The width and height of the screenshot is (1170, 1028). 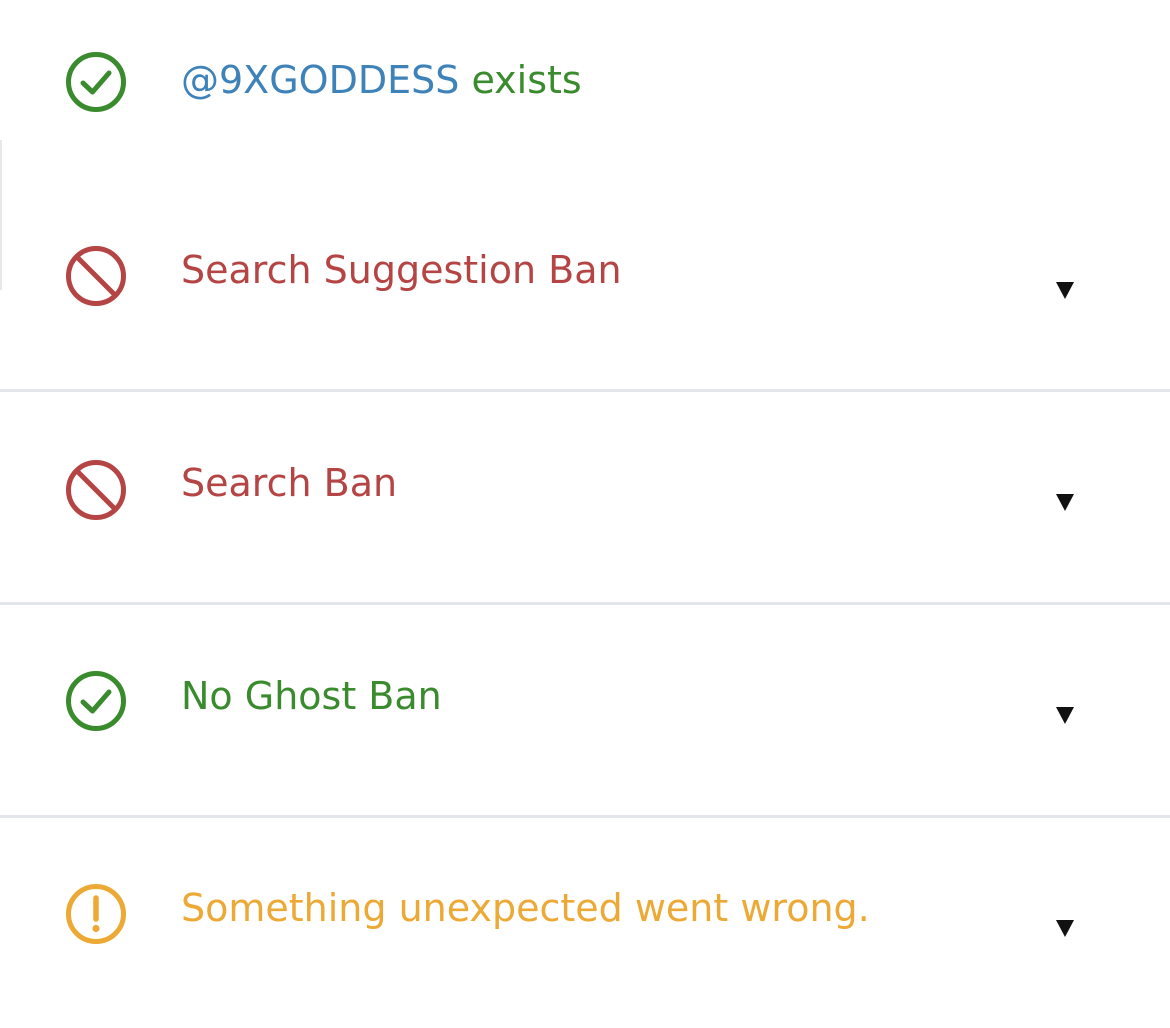 What do you see at coordinates (320, 80) in the screenshot?
I see `account-handle-link: @9XGODDESS` at bounding box center [320, 80].